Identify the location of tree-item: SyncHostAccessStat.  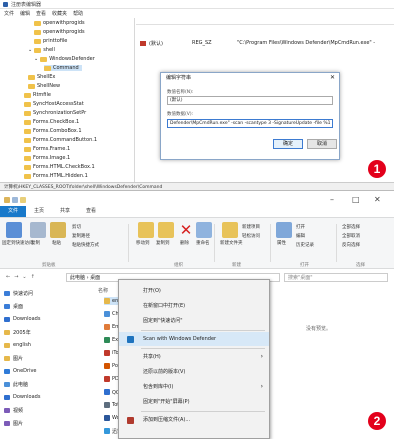
(54, 104).